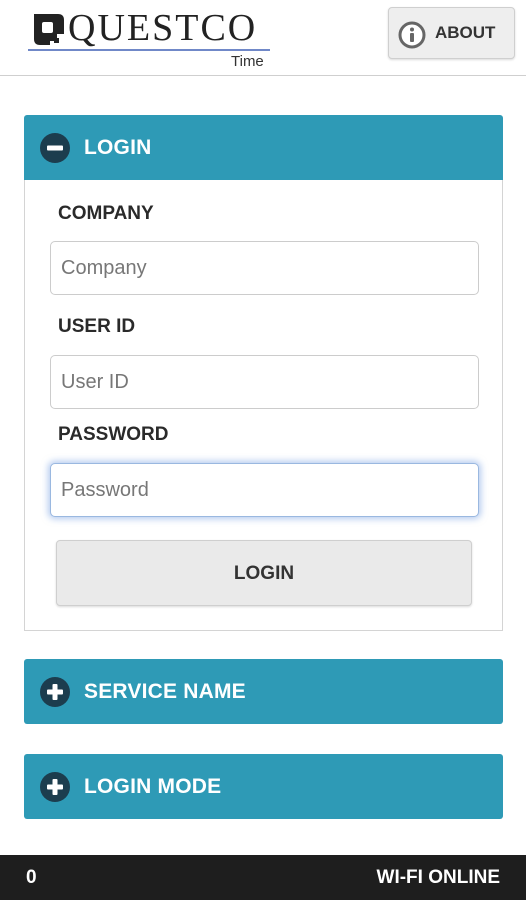 The image size is (526, 900). What do you see at coordinates (97, 326) in the screenshot?
I see `user-id-label: USER ID` at bounding box center [97, 326].